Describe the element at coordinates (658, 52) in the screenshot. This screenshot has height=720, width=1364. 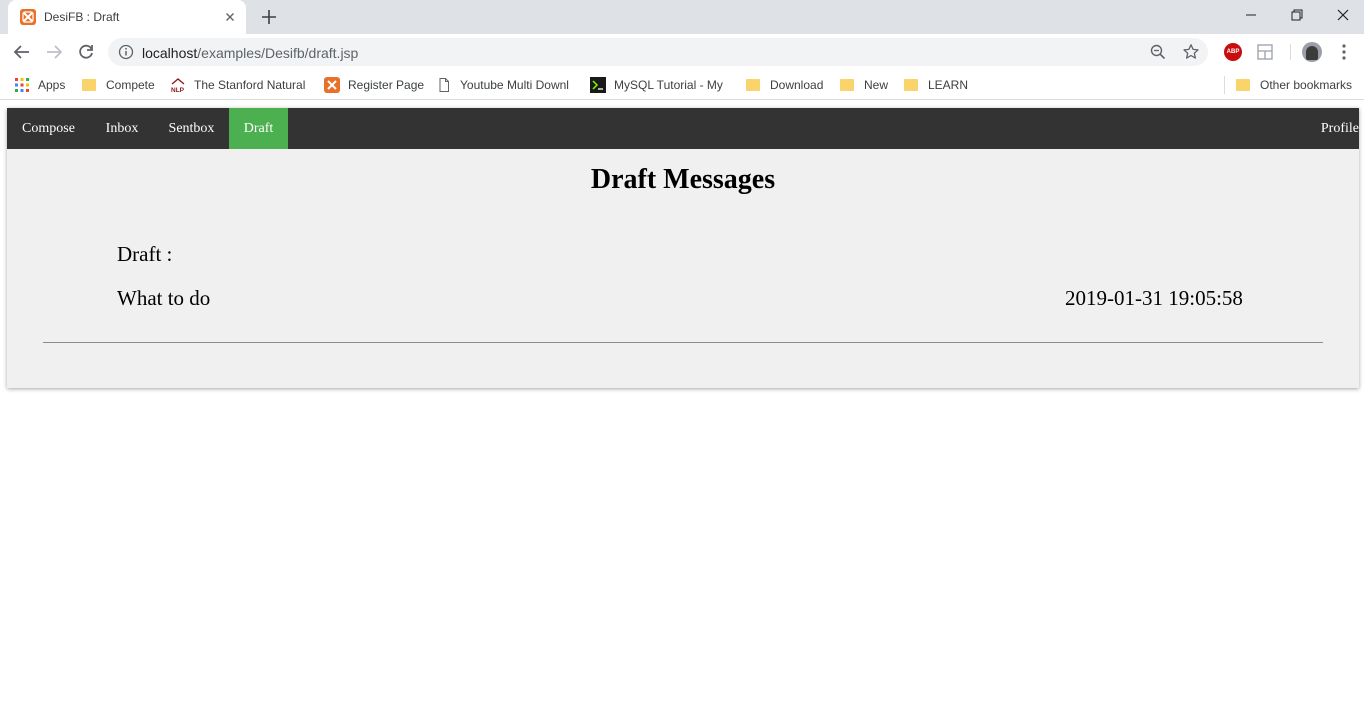
I see `address-bar: localhost/examples/Desifb/draft.jsp` at that location.